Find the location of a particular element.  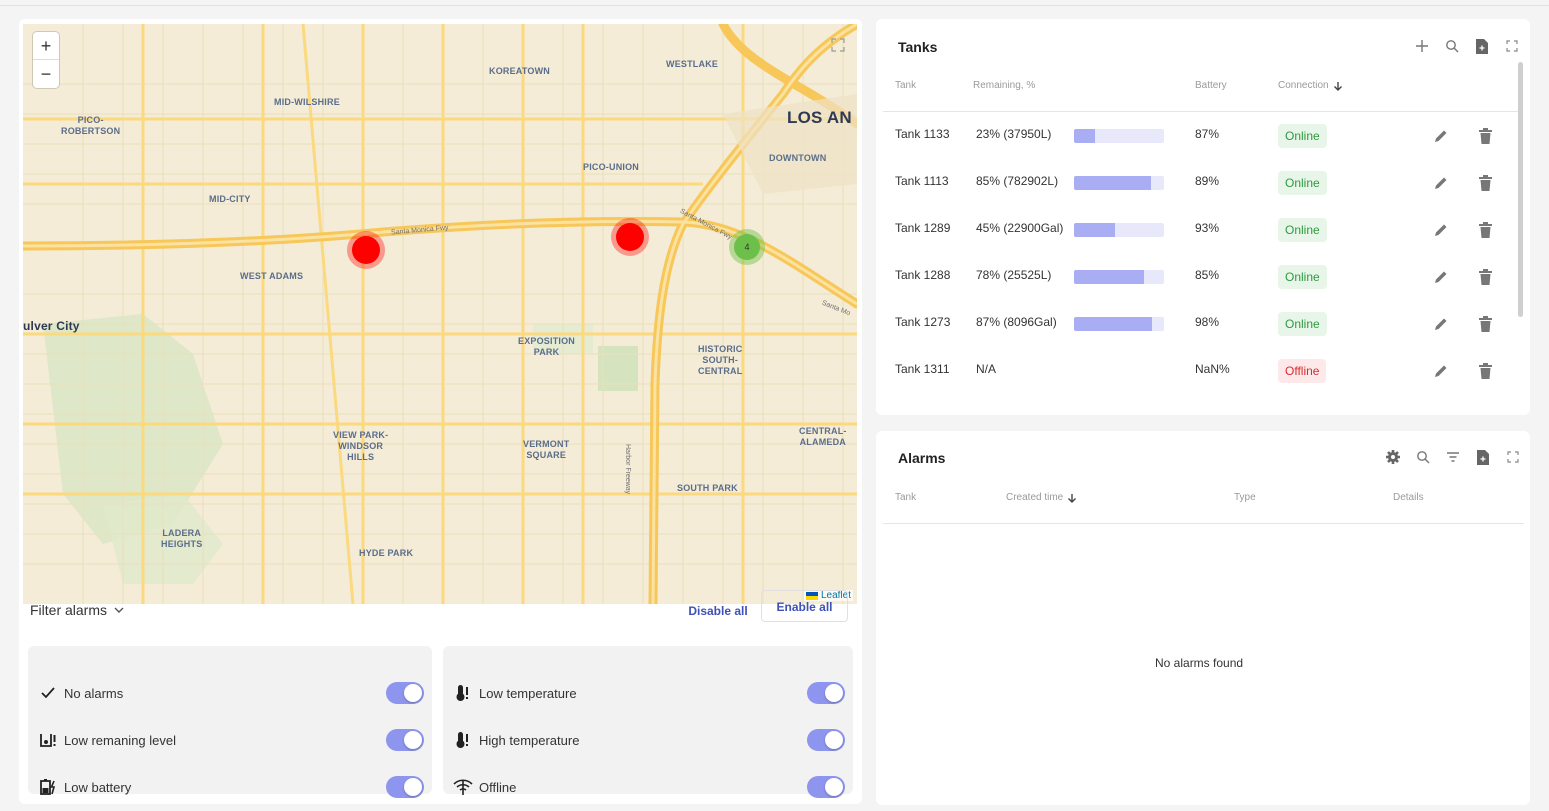

zoom-in-button: + is located at coordinates (46, 46).